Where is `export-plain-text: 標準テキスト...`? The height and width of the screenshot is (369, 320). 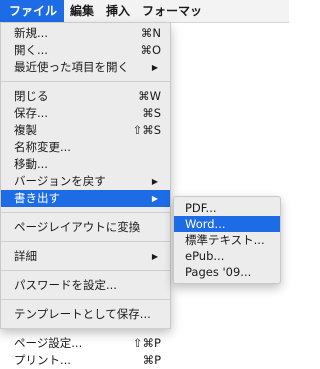 export-plain-text: 標準テキスト... is located at coordinates (227, 240).